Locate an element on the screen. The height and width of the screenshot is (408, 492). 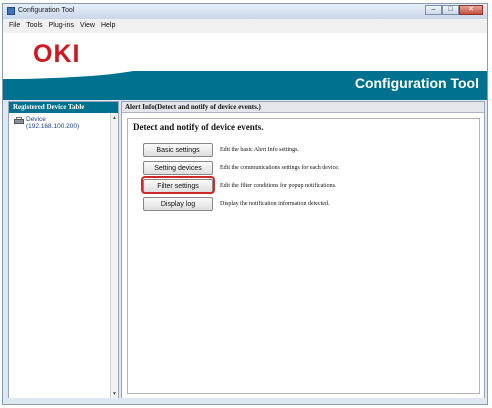
banner-app-title: Configuration Tool is located at coordinates (416, 83).